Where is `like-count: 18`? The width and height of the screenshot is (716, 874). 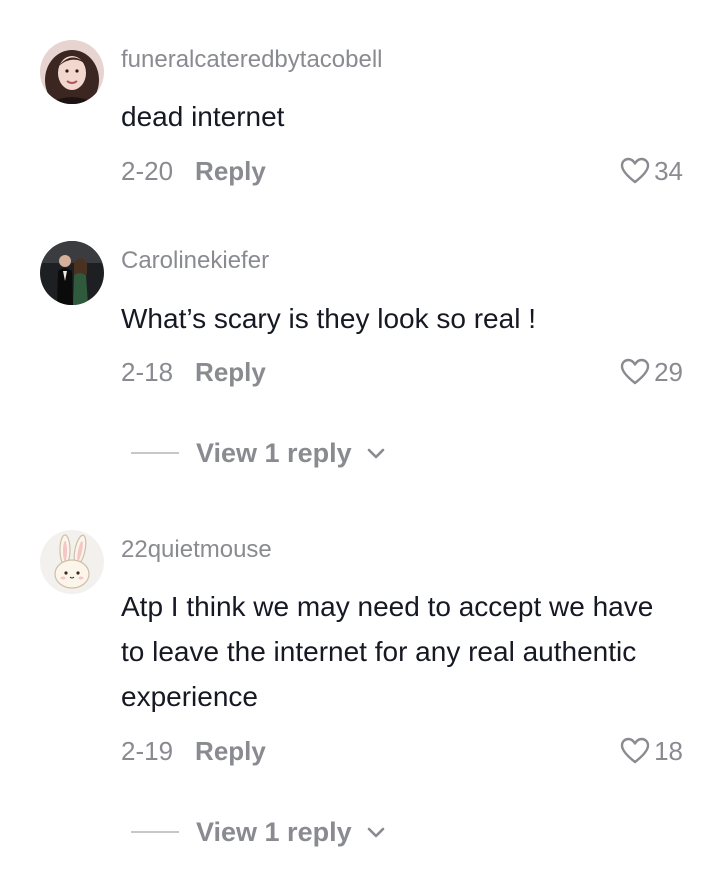 like-count: 18 is located at coordinates (668, 750).